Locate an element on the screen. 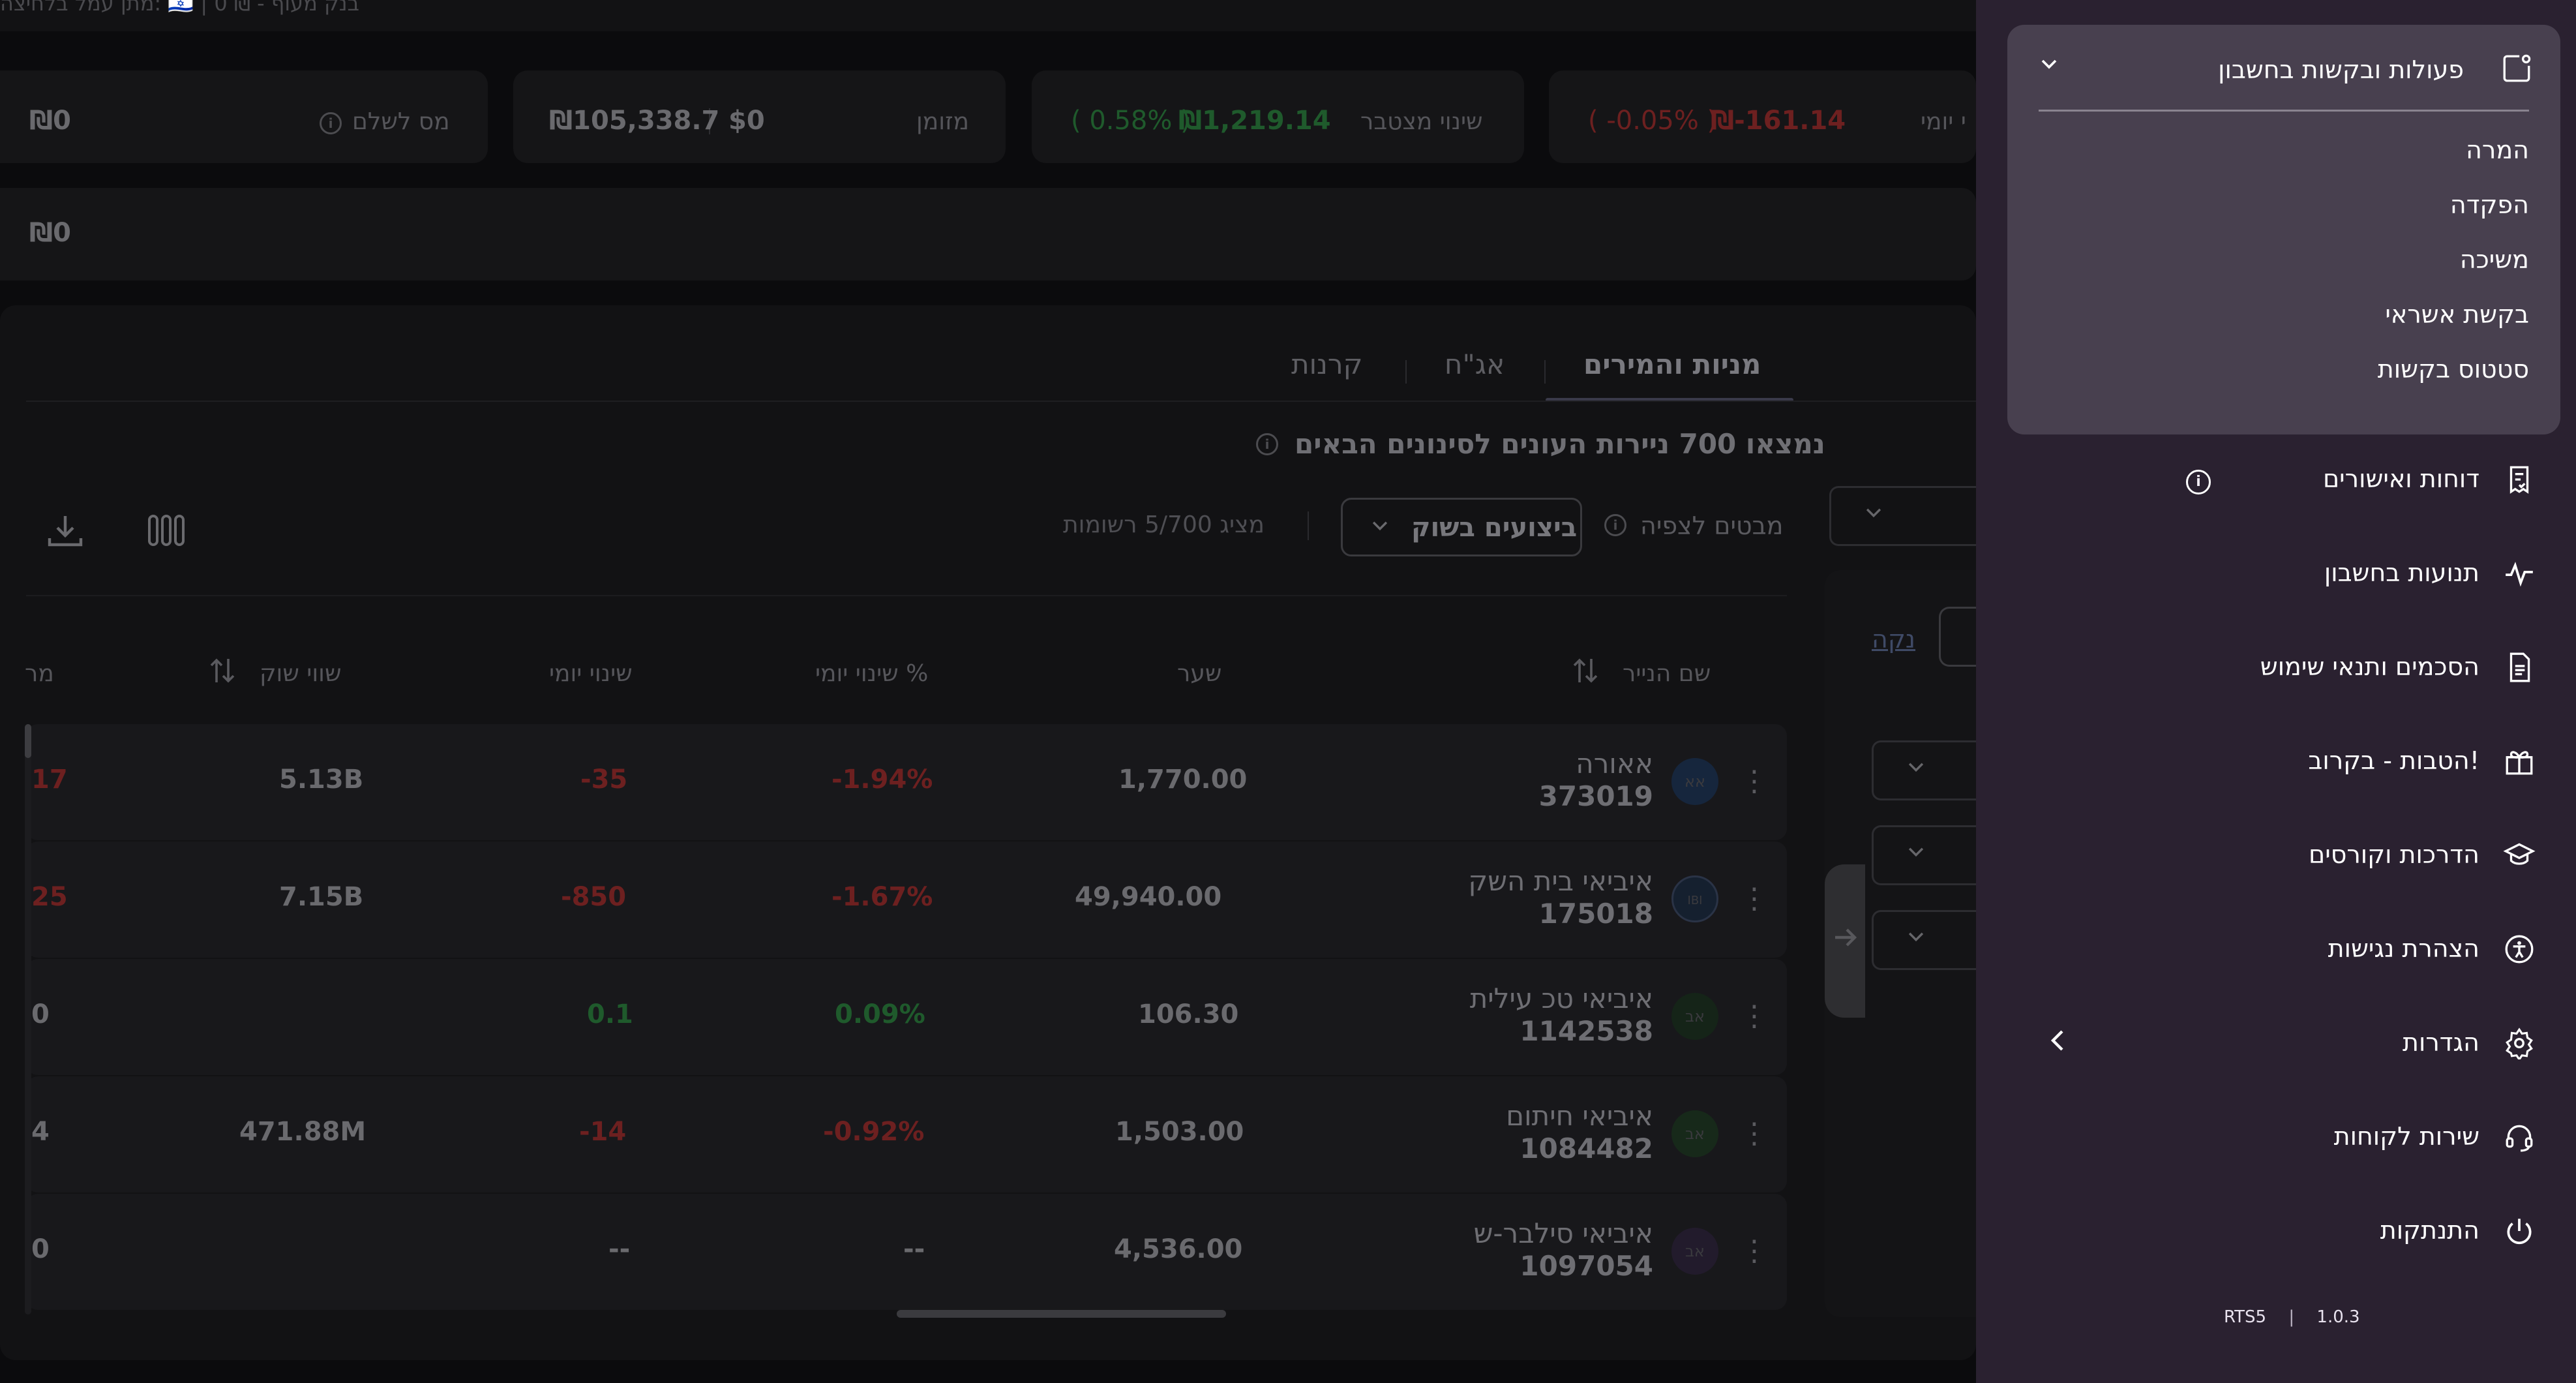 The image size is (2576, 1383). menu-item-agreements: הסכמים ותנאי שימוש is located at coordinates (2278, 668).